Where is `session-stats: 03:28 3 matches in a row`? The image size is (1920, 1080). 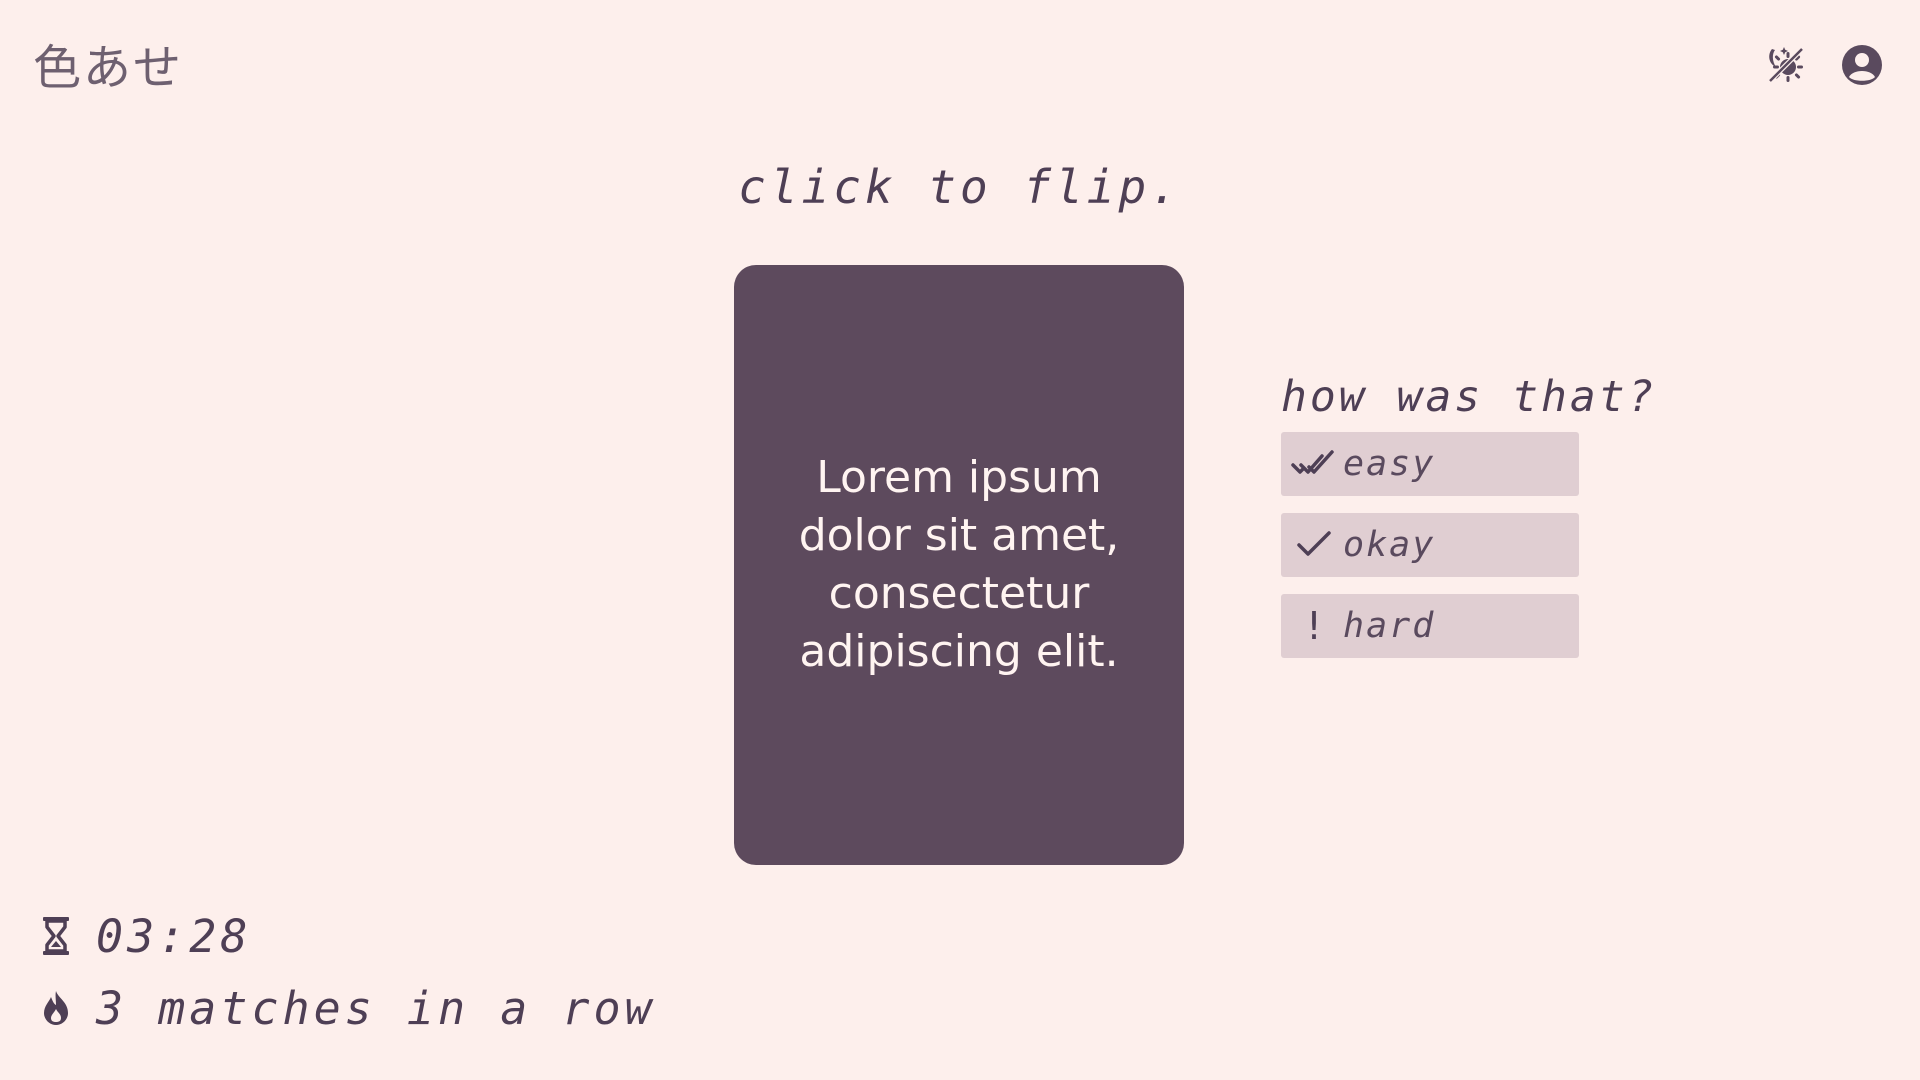 session-stats: 03:28 3 matches in a row is located at coordinates (347, 972).